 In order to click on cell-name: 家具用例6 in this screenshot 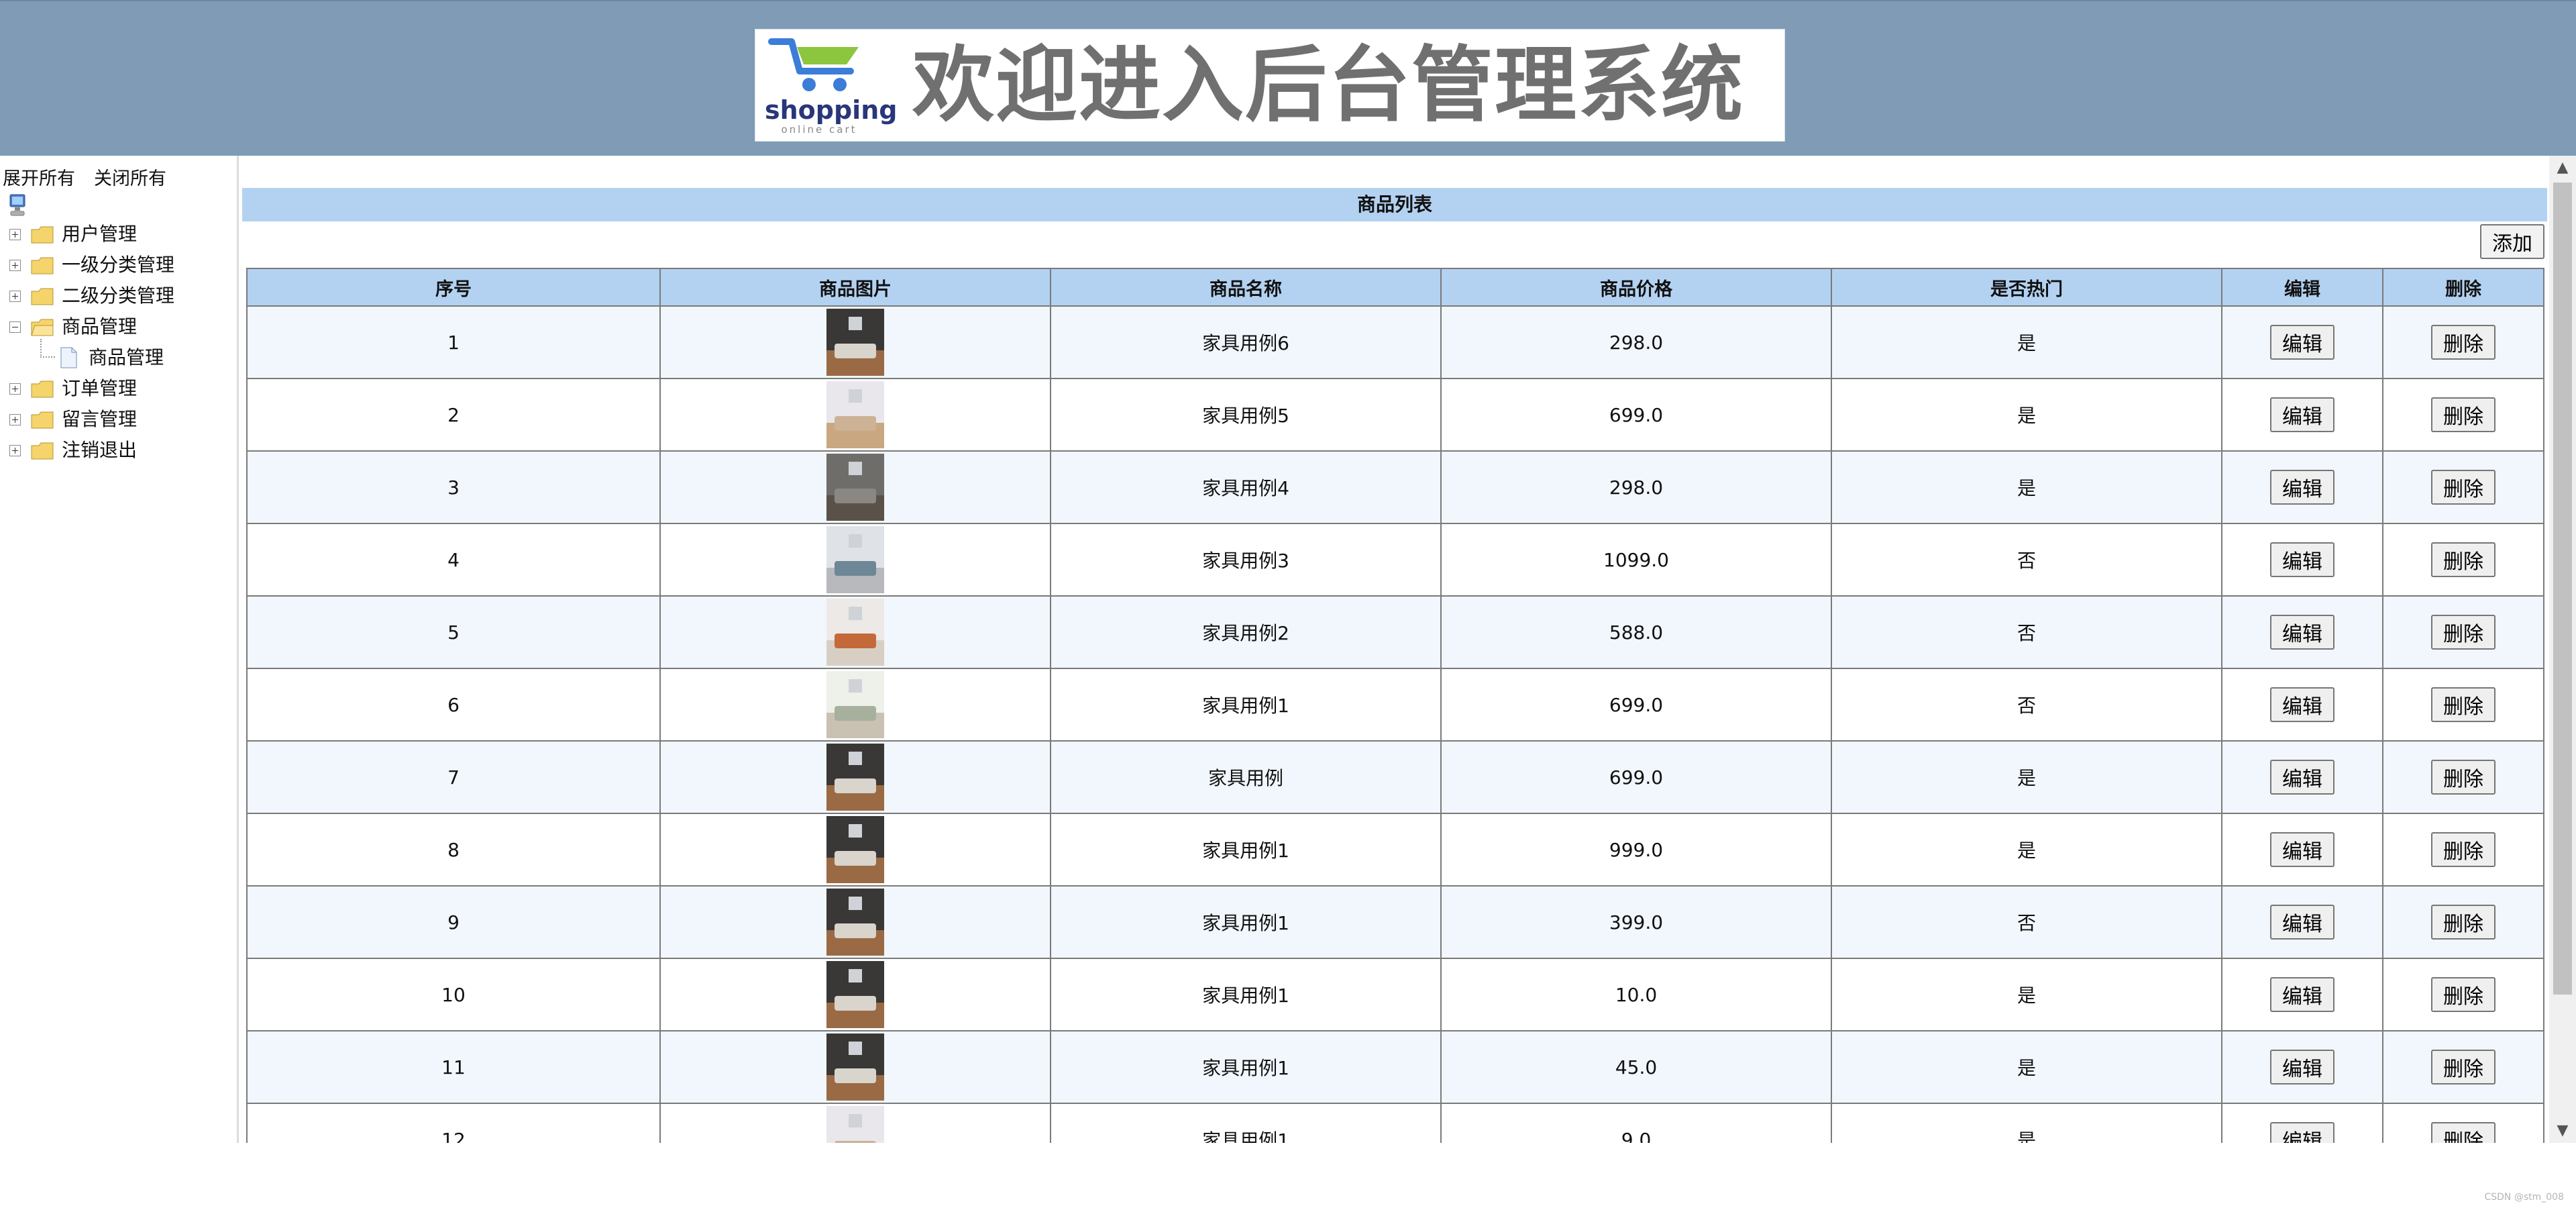, I will do `click(1246, 342)`.